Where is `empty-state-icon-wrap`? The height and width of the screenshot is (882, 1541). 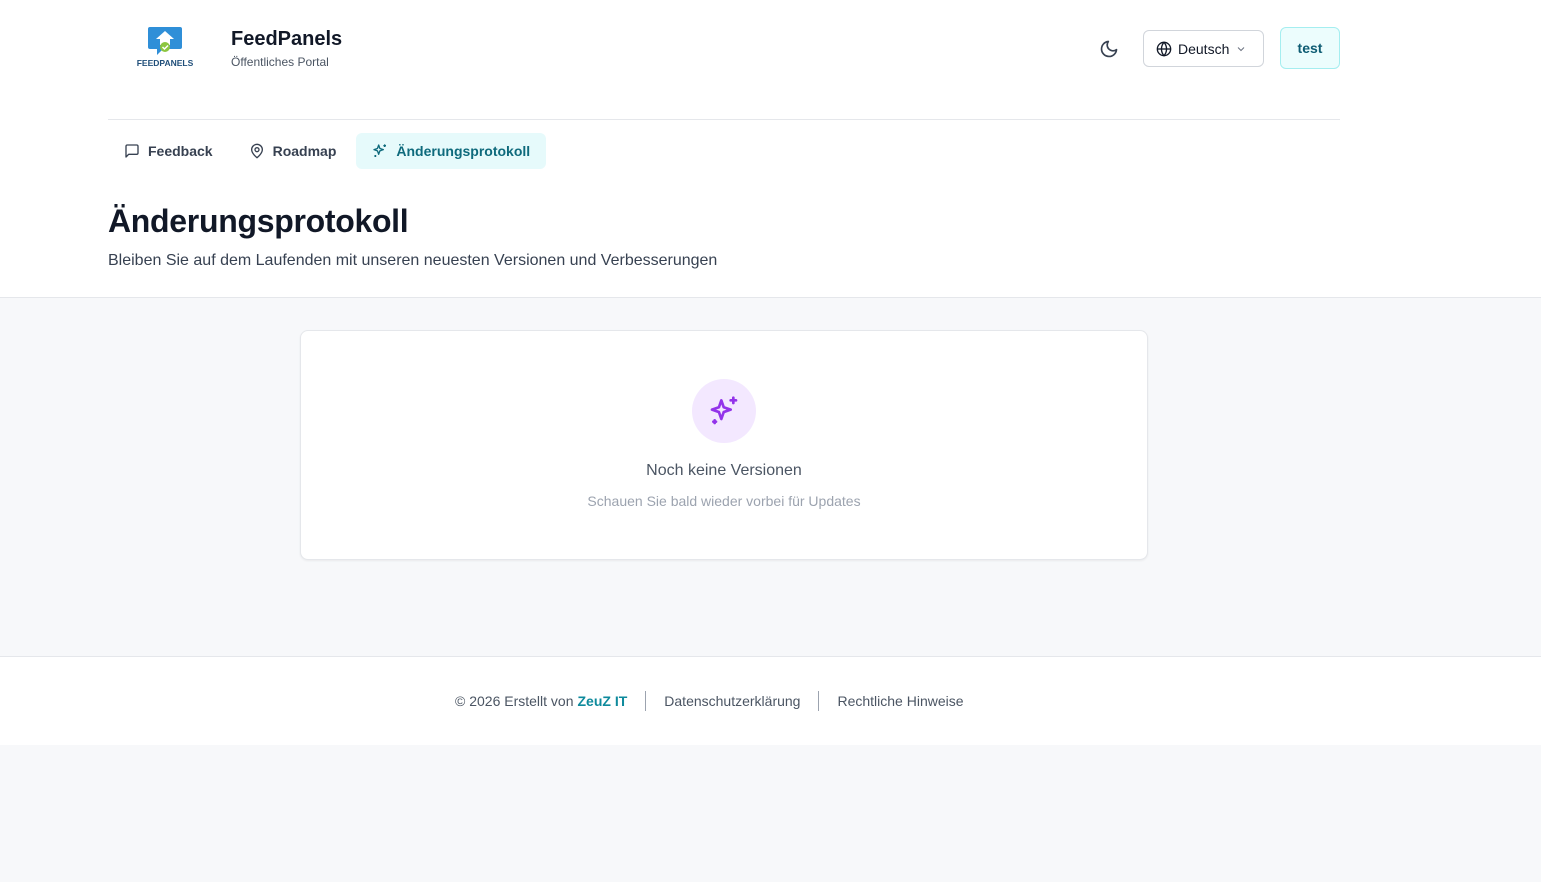 empty-state-icon-wrap is located at coordinates (724, 411).